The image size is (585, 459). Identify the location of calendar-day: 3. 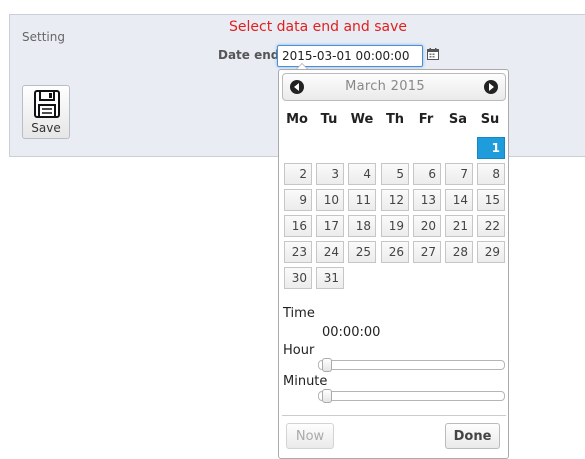
(330, 174).